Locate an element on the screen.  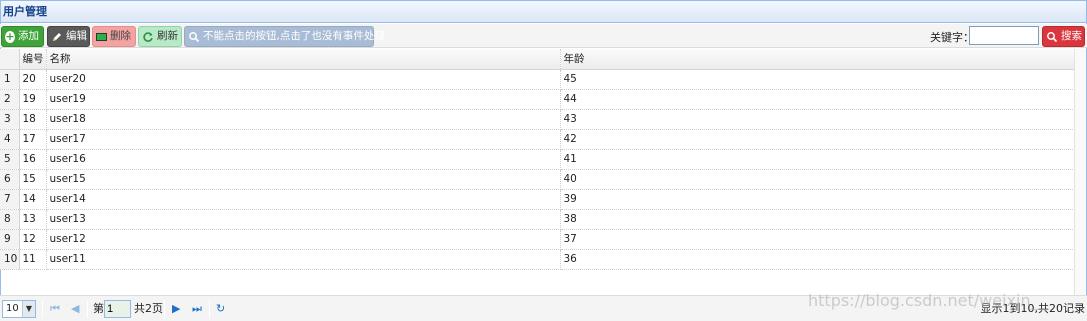
cell-name: user15 is located at coordinates (303, 179).